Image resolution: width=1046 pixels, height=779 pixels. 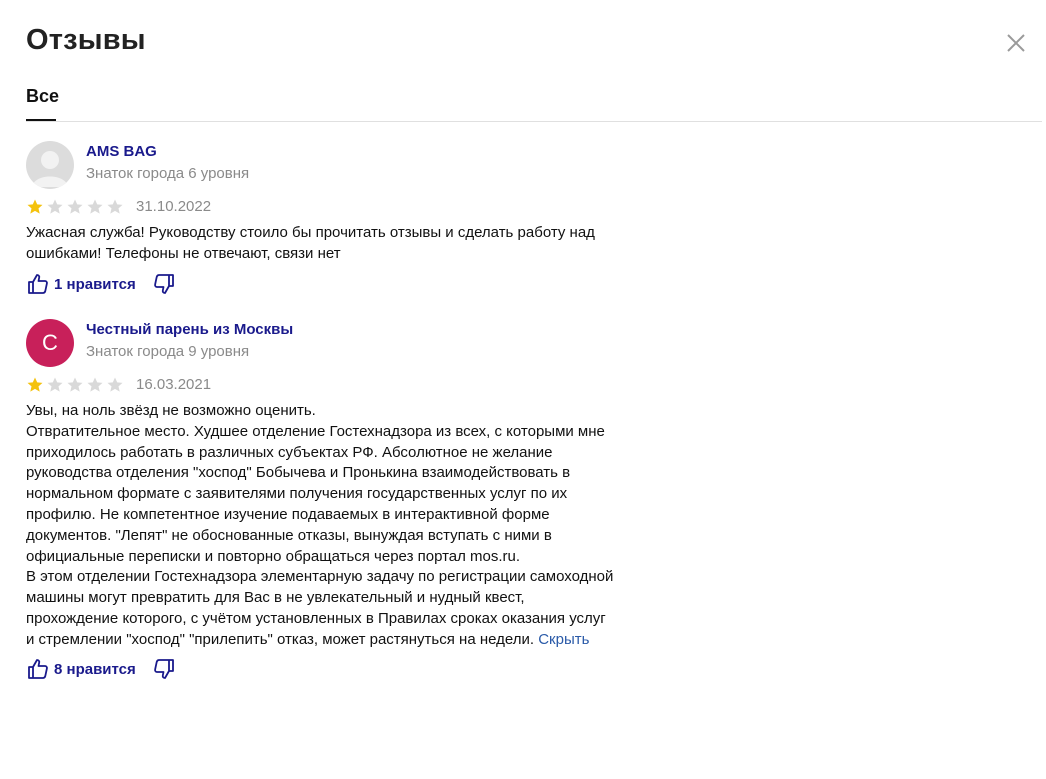 I want to click on review-author: AMS BAG, so click(x=121, y=151).